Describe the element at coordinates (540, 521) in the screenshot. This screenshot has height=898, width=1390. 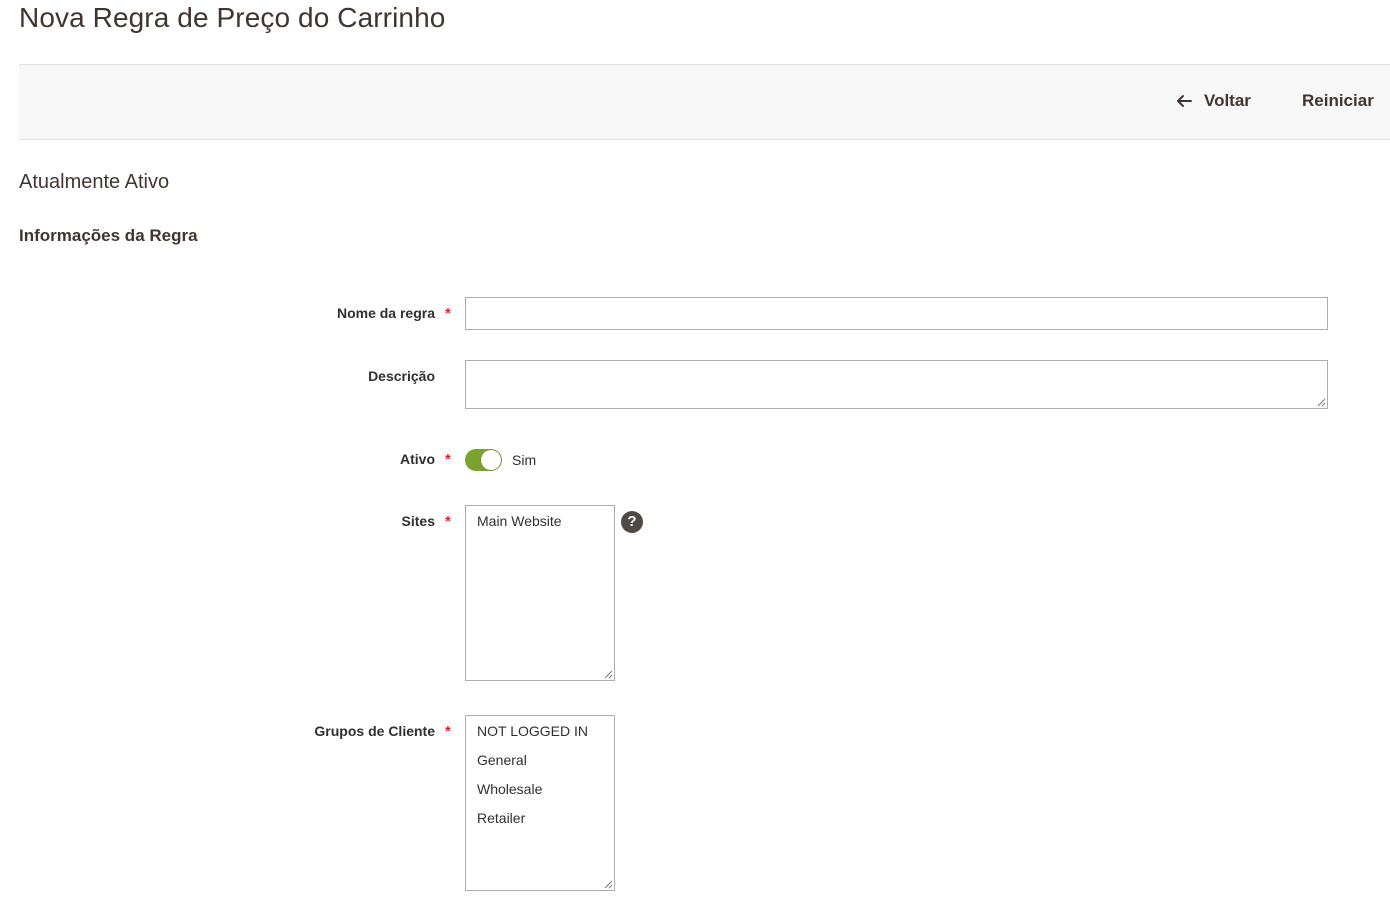
I see `sites-option: Main Website` at that location.